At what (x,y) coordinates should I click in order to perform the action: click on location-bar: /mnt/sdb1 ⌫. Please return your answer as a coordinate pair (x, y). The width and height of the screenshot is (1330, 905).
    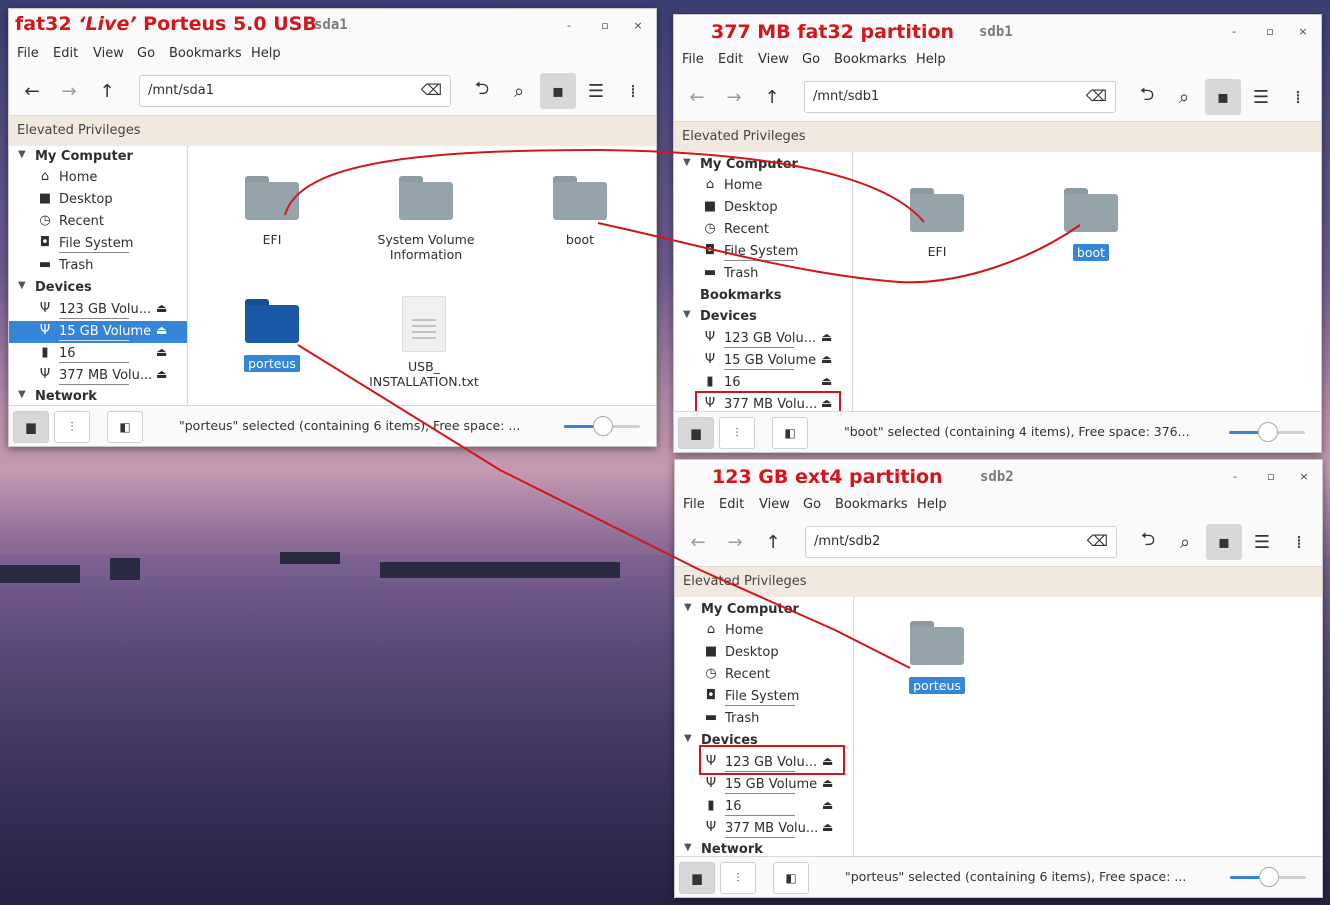
    Looking at the image, I should click on (960, 97).